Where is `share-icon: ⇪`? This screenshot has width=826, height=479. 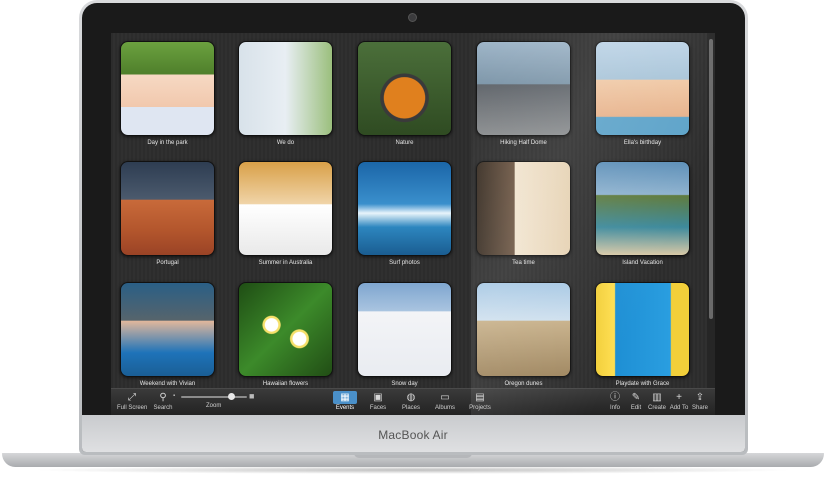
share-icon: ⇪ is located at coordinates (700, 397).